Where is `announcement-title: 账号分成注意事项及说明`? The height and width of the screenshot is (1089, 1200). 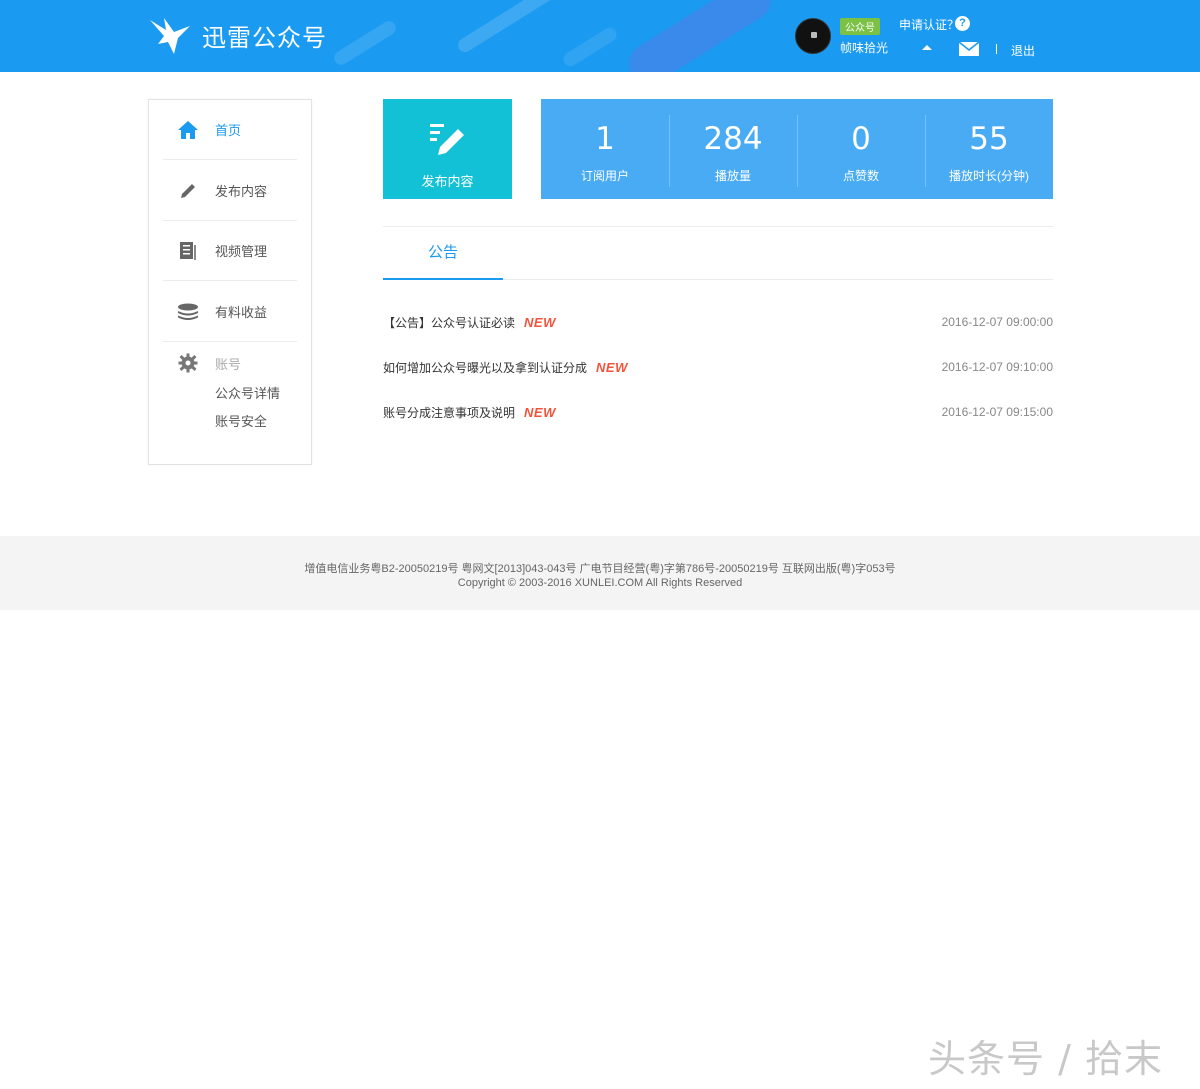 announcement-title: 账号分成注意事项及说明 is located at coordinates (449, 412).